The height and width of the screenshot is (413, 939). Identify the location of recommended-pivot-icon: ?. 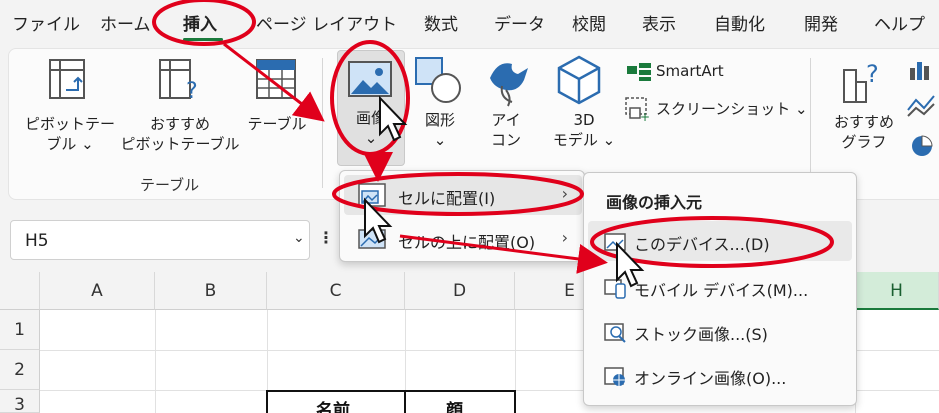
(180, 81).